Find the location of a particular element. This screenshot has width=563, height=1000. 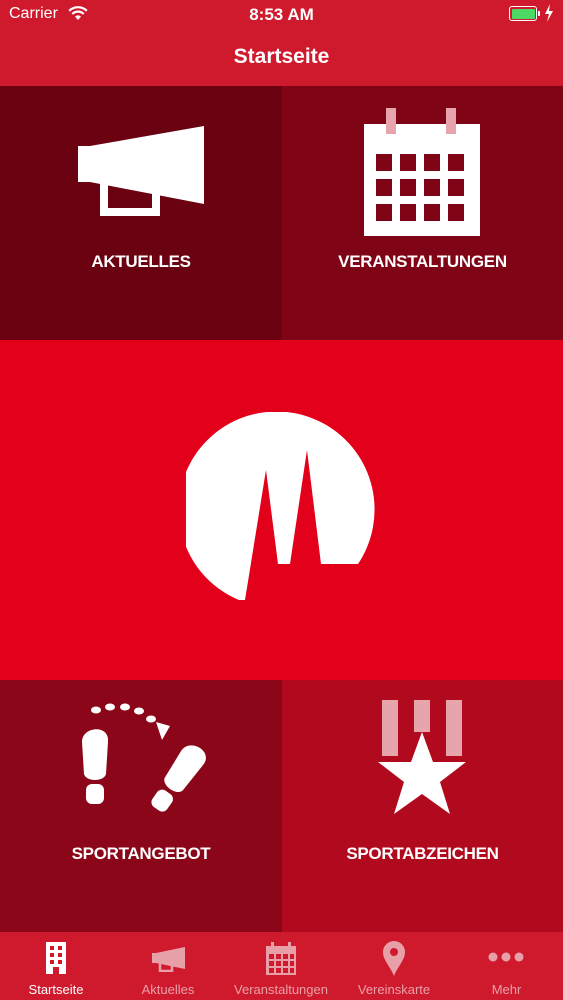

tile-aktuelles: AKTUELLES is located at coordinates (141, 213).